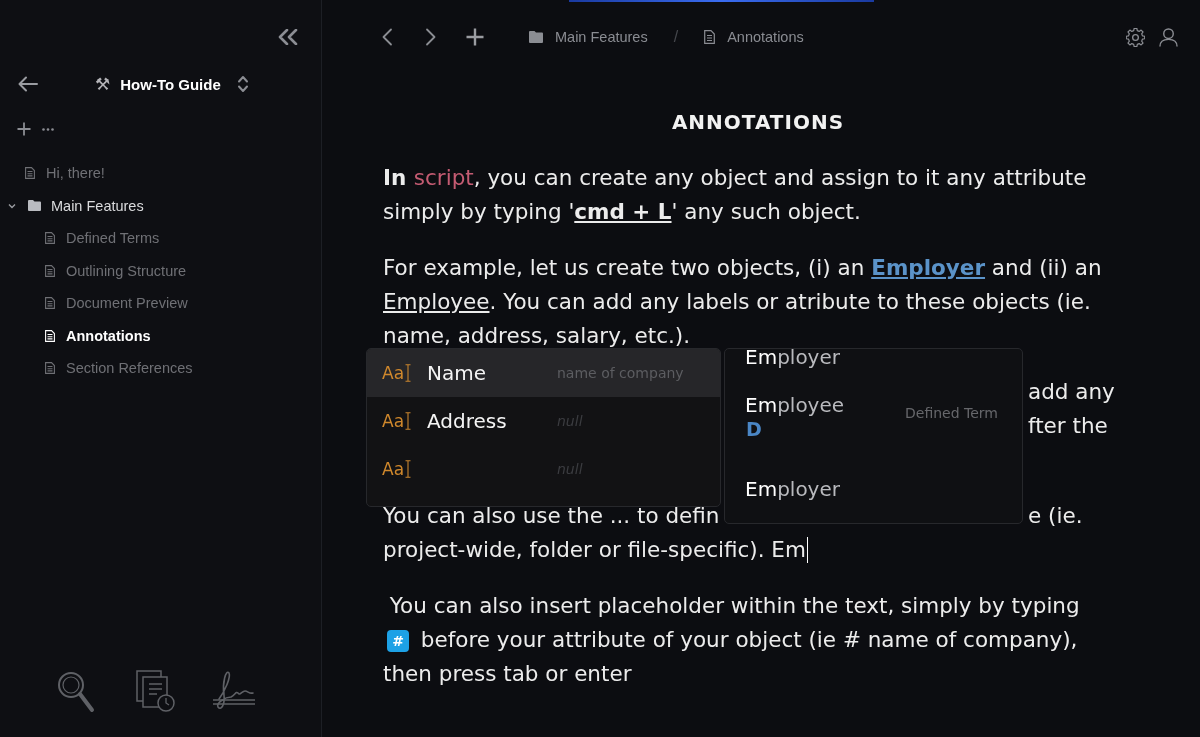  What do you see at coordinates (170, 368) in the screenshot?
I see `tree-item: Section References` at bounding box center [170, 368].